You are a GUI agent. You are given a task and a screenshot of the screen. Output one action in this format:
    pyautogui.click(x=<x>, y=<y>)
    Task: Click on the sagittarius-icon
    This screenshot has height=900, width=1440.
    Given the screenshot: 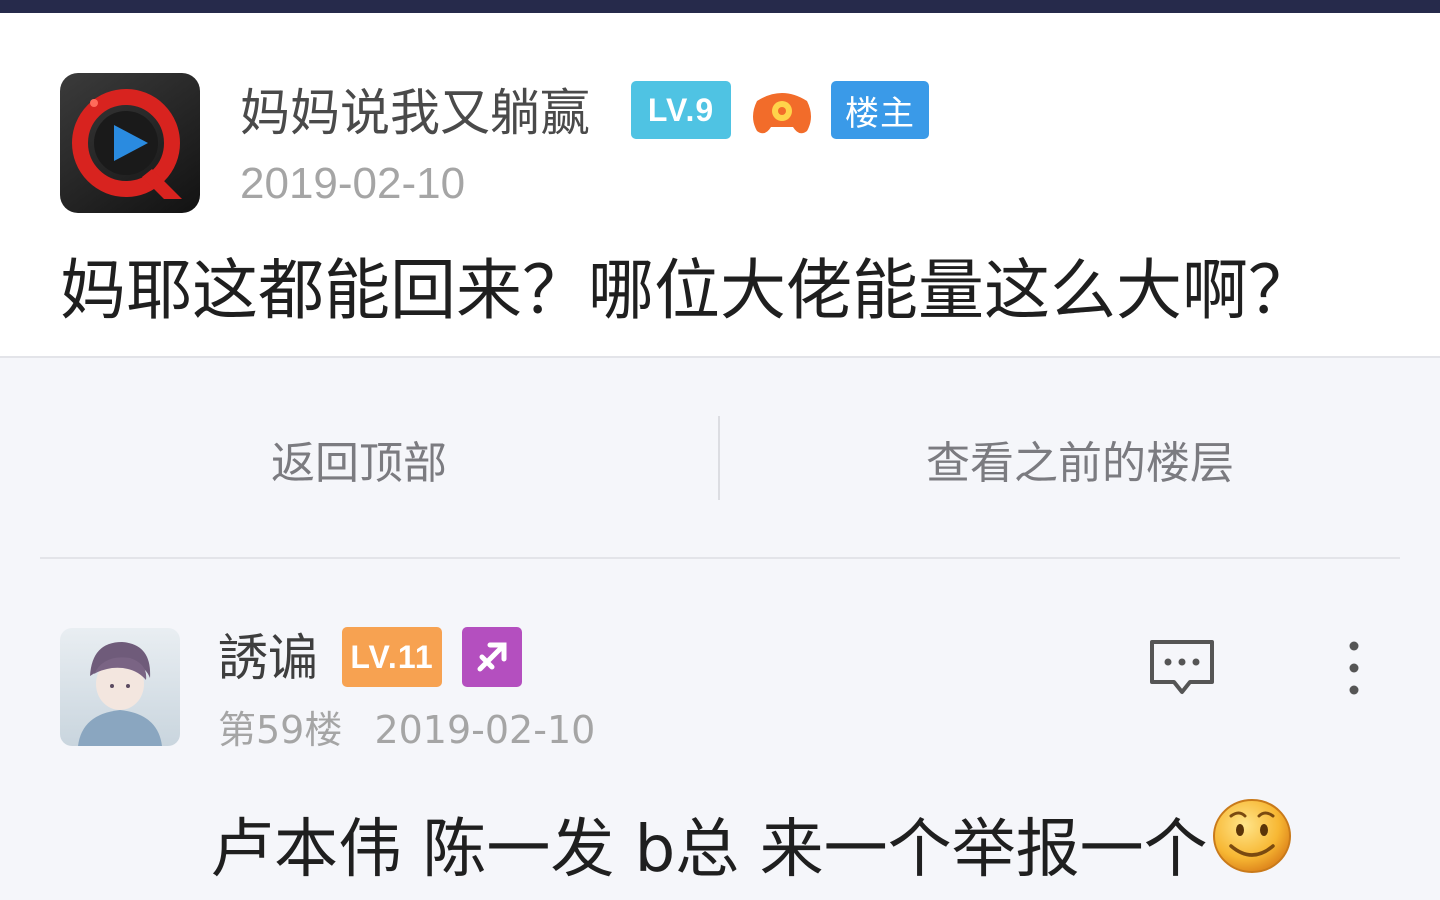 What is the action you would take?
    pyautogui.click(x=492, y=657)
    